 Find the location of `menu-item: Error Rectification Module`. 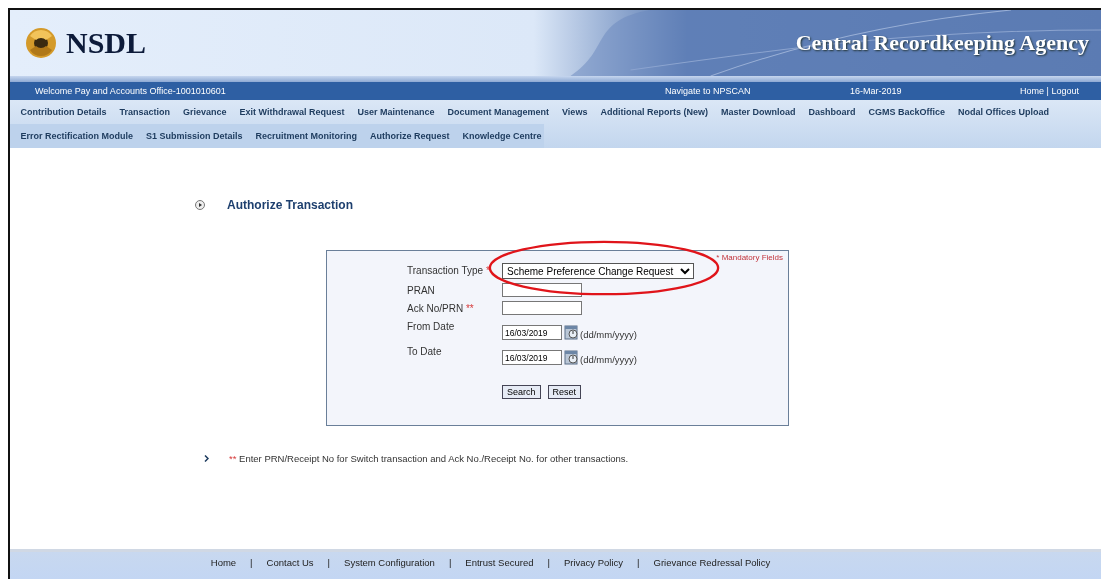

menu-item: Error Rectification Module is located at coordinates (77, 136).